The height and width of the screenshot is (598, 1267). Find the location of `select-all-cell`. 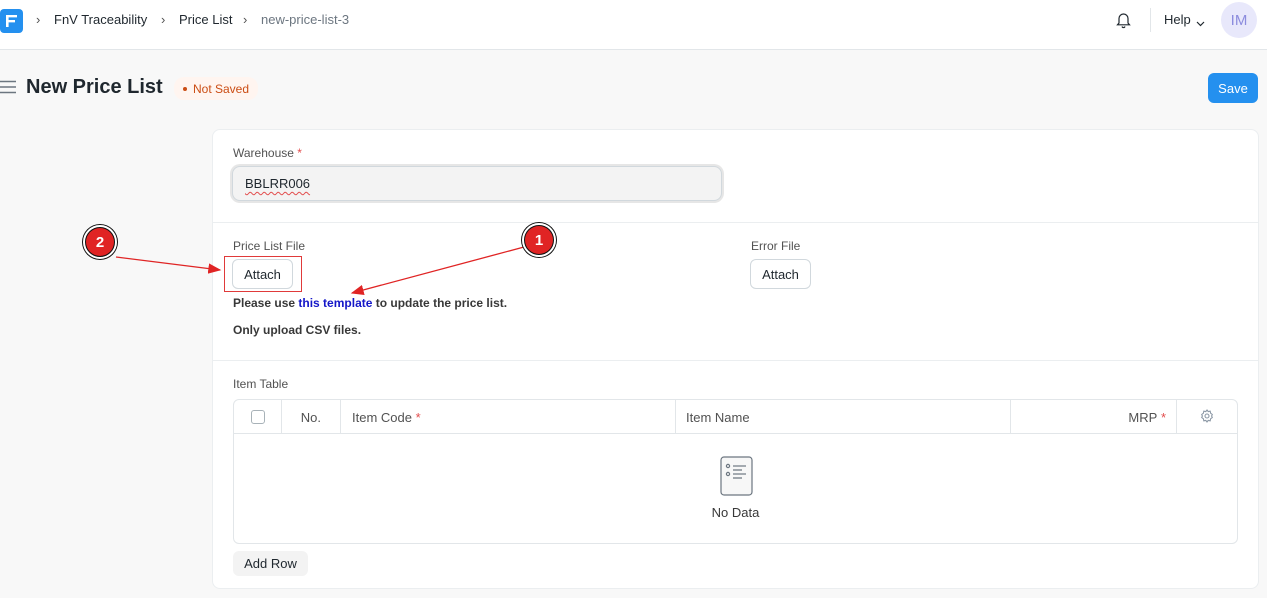

select-all-cell is located at coordinates (258, 417).